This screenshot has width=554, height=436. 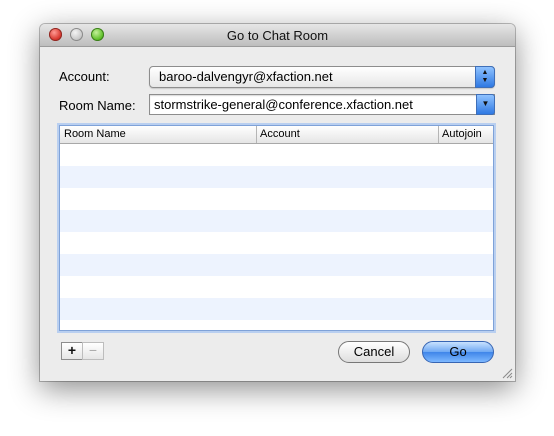 I want to click on table-header: Room Name Account Autojoin, so click(x=276, y=135).